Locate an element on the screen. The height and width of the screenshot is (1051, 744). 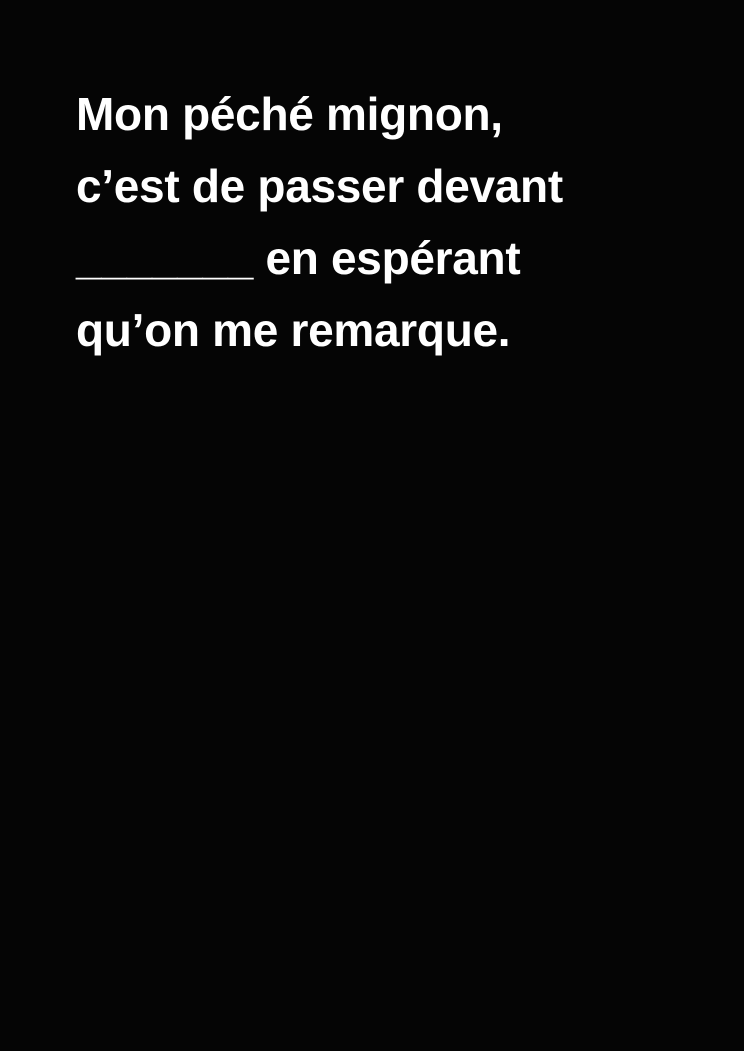
card-prompt-line-3: _______ en espérant is located at coordinates (298, 258).